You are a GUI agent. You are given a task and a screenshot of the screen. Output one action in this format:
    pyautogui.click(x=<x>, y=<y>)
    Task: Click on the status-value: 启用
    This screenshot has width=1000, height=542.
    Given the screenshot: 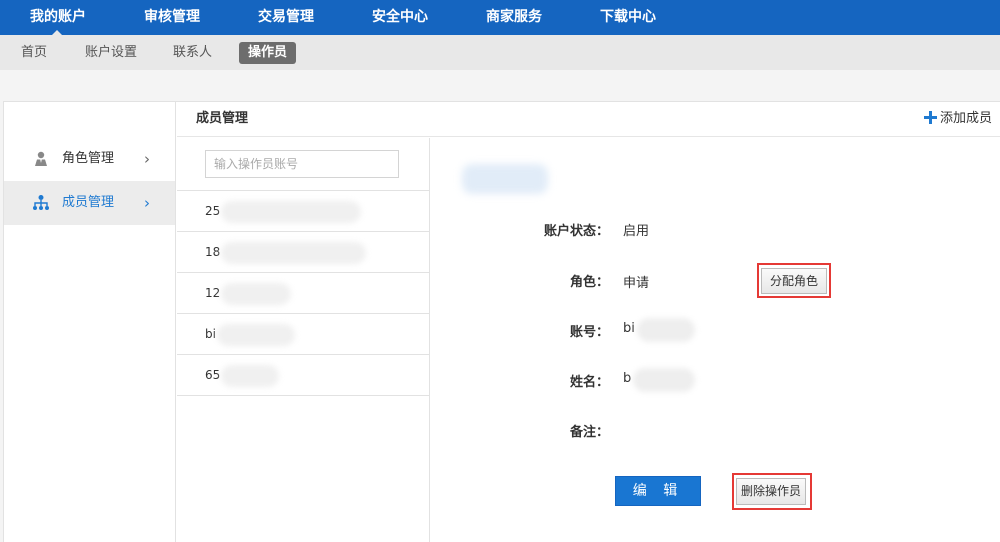 What is the action you would take?
    pyautogui.click(x=636, y=231)
    